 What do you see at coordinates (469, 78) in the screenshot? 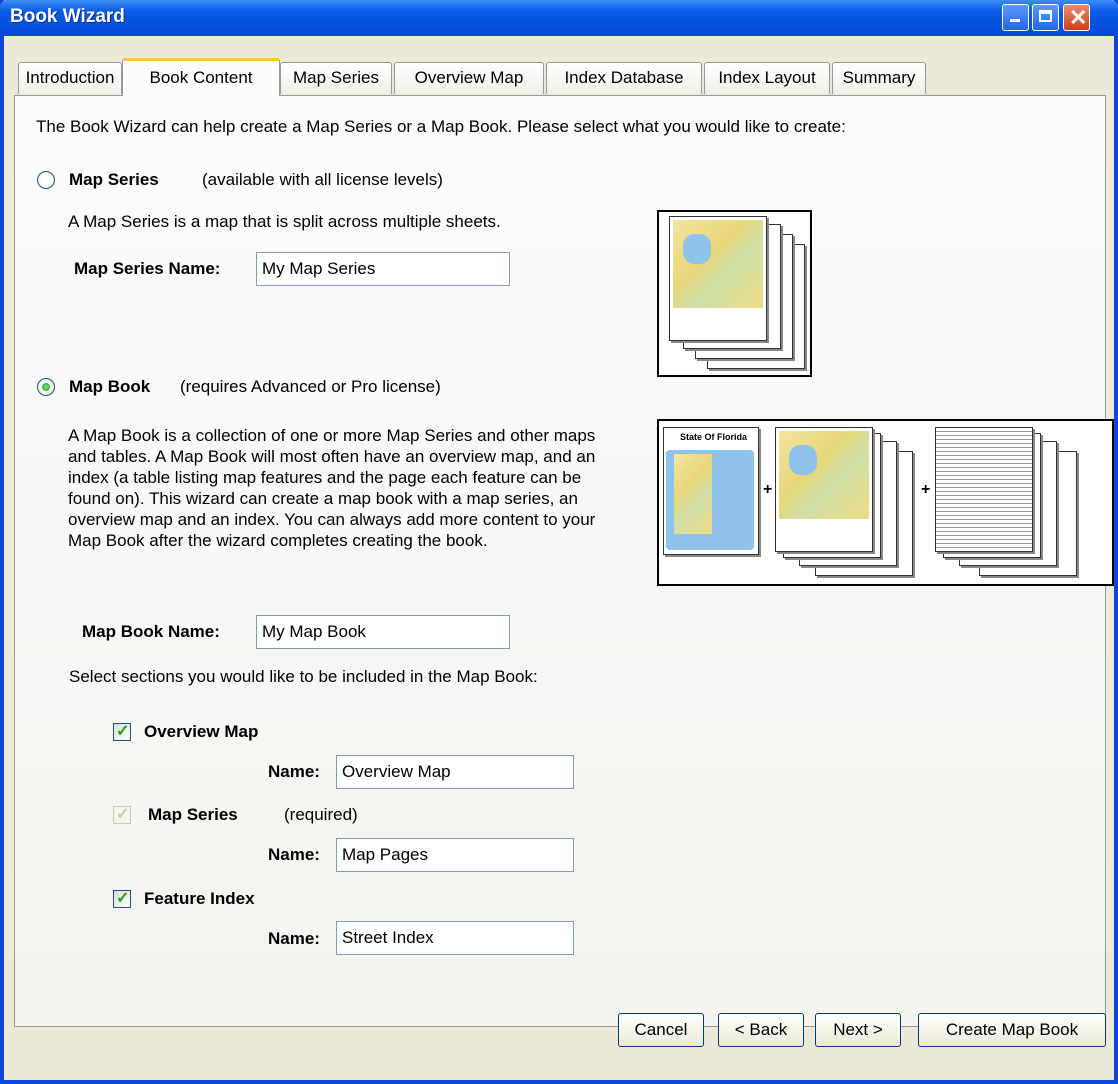
I see `tab-overview-map: Overview Map` at bounding box center [469, 78].